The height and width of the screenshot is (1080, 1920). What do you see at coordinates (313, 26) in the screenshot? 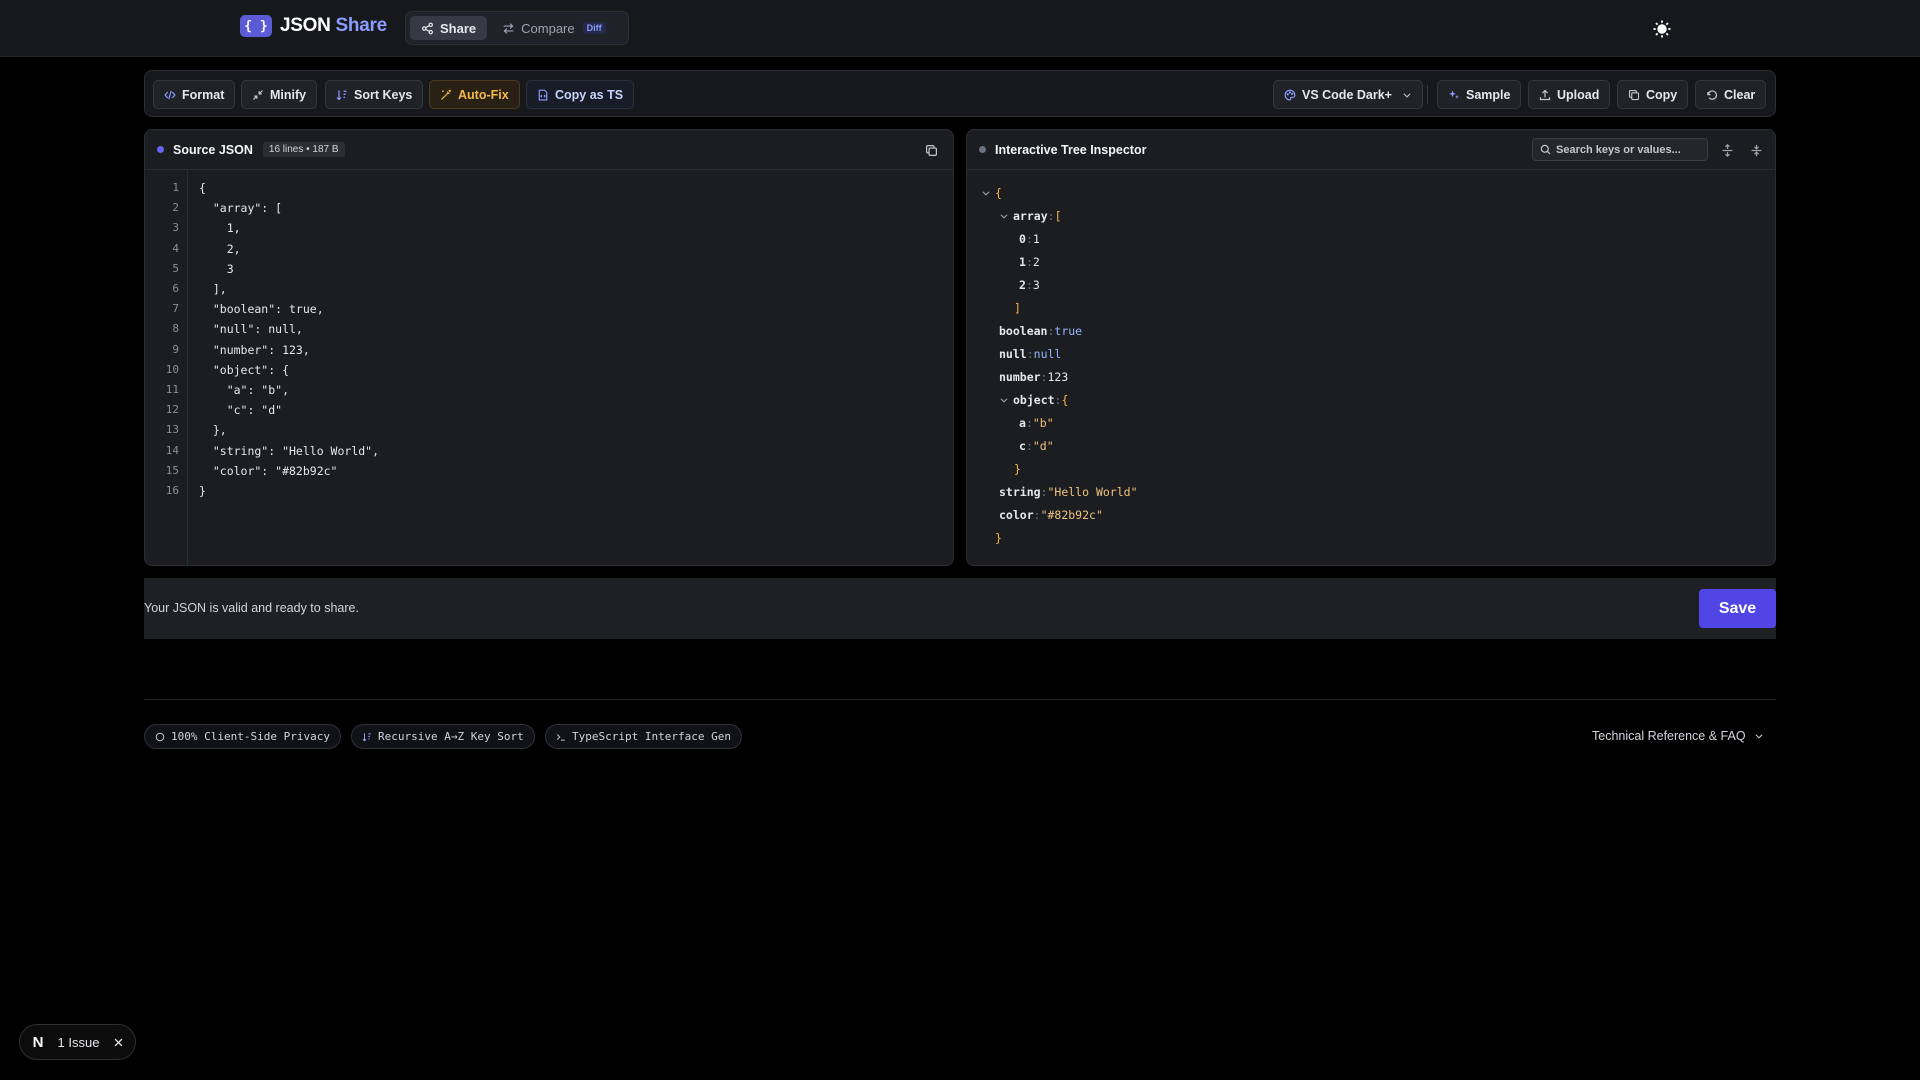
I see `app-logo: { } JSON Share` at bounding box center [313, 26].